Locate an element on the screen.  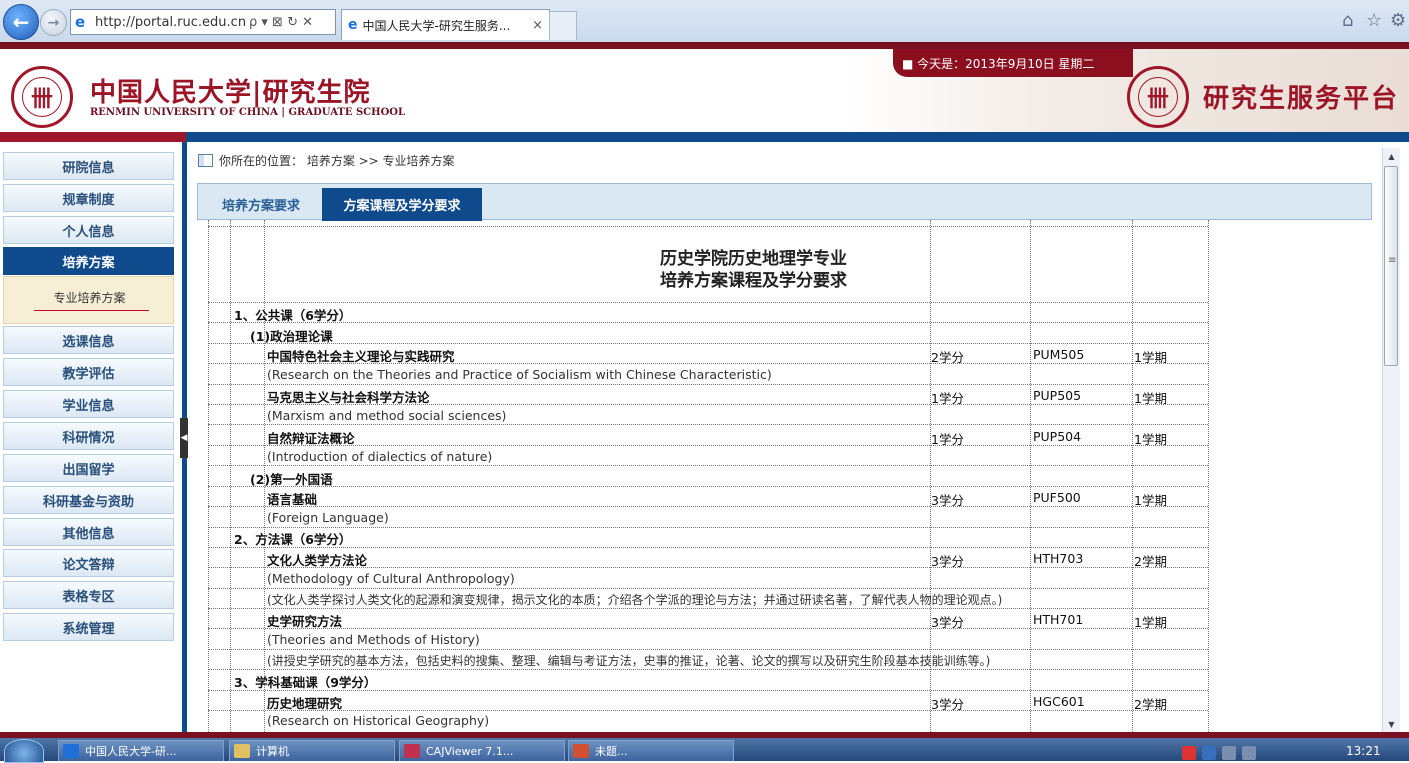
vertical-scrollbar: ▲ ▼ is located at coordinates (1391, 440).